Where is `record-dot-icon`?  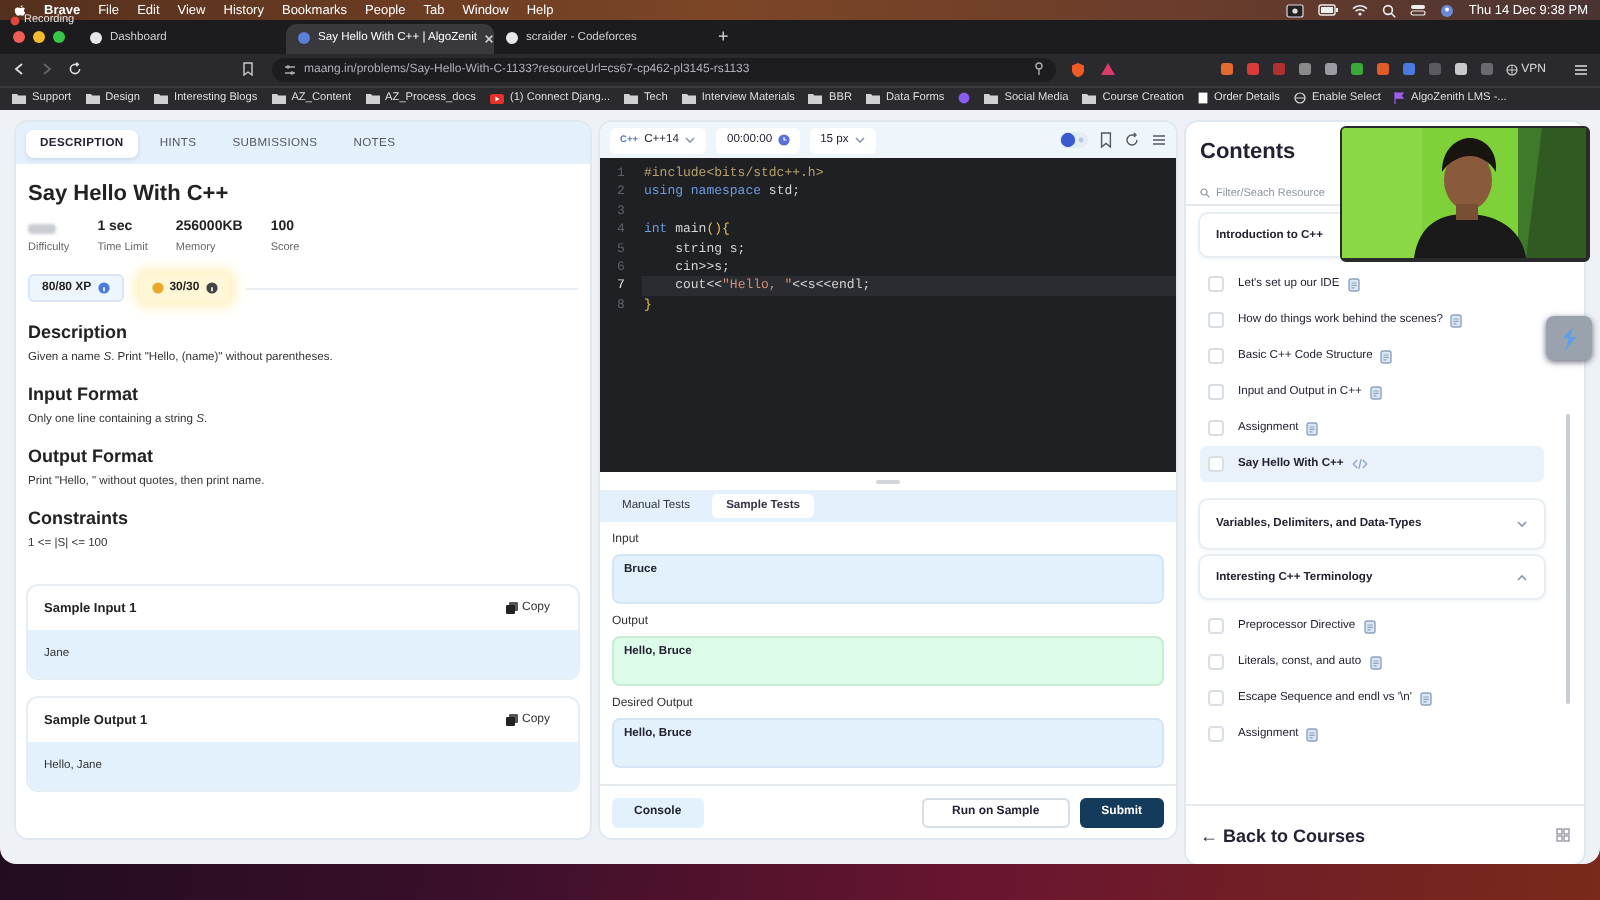 record-dot-icon is located at coordinates (15, 20).